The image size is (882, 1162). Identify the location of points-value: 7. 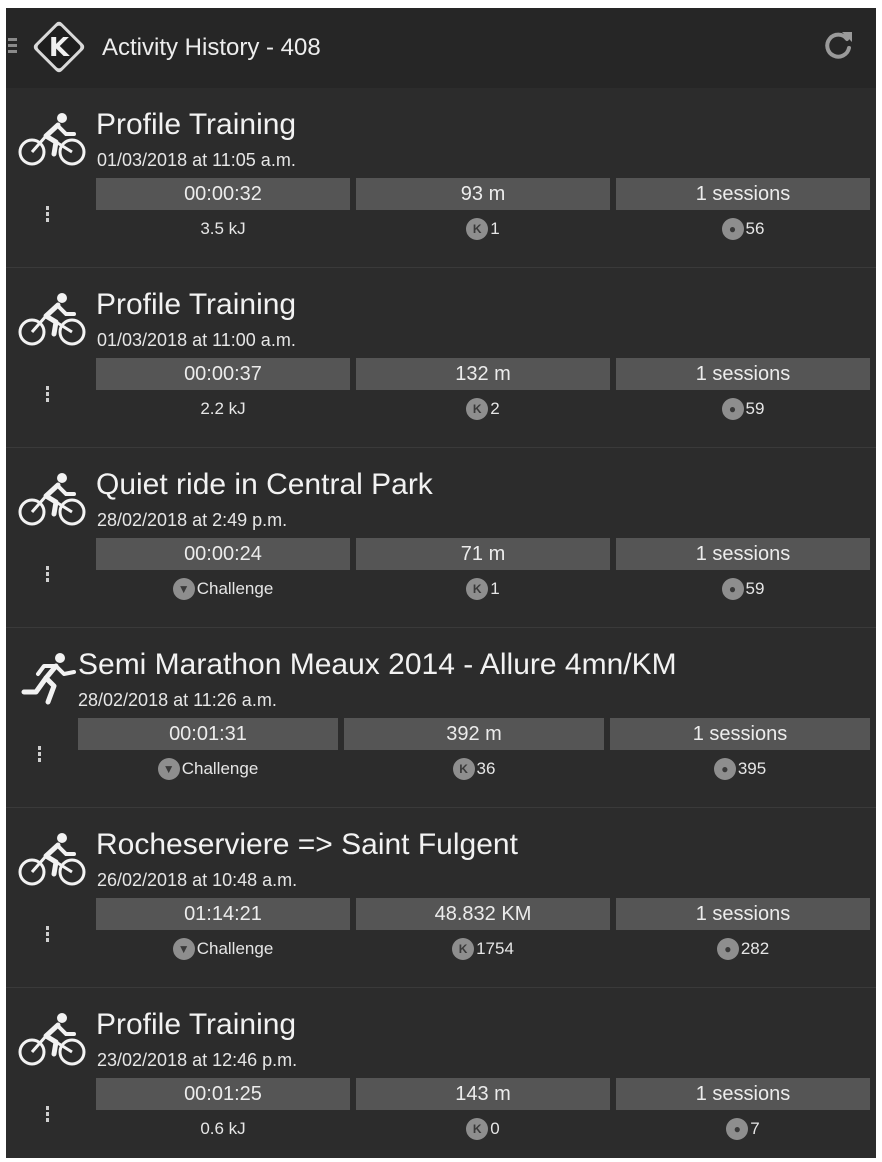
(755, 1128).